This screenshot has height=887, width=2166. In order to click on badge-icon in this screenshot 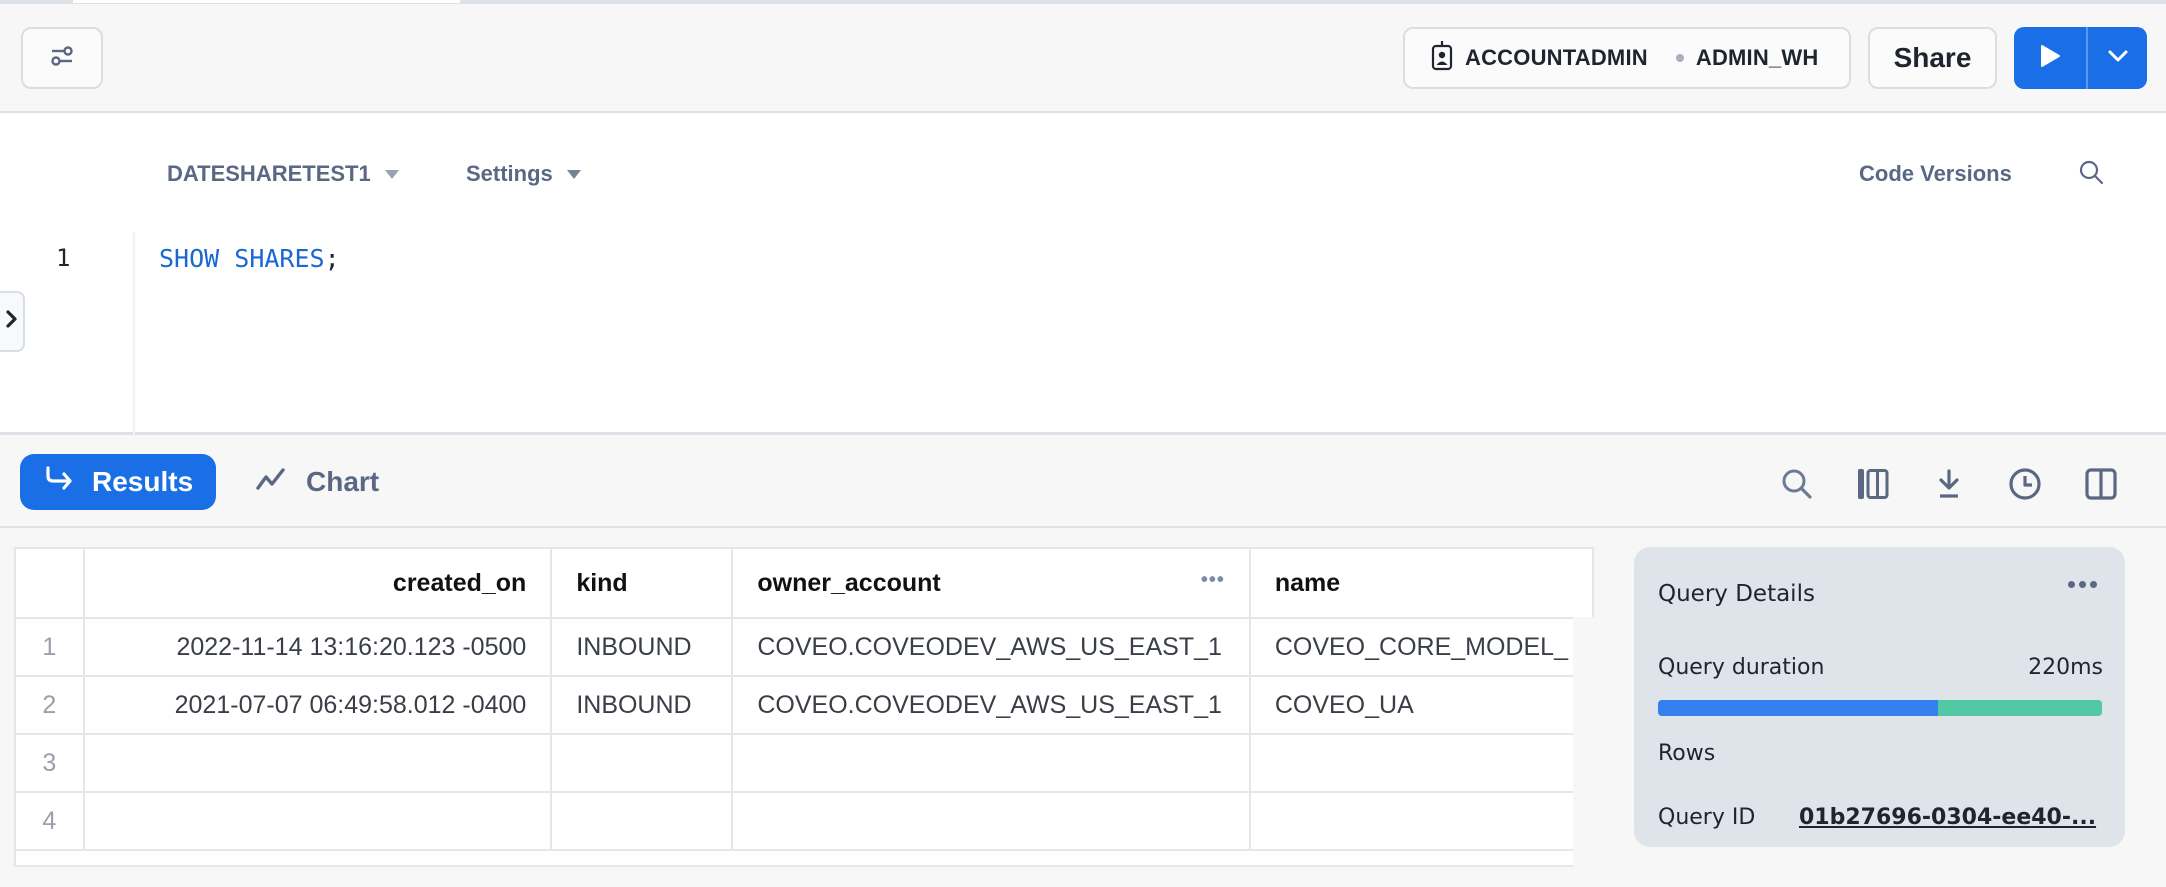, I will do `click(1442, 58)`.